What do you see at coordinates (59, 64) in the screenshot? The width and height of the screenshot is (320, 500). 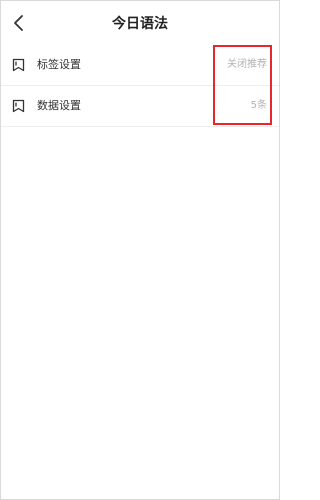 I see `settings-row-label: 标签设置` at bounding box center [59, 64].